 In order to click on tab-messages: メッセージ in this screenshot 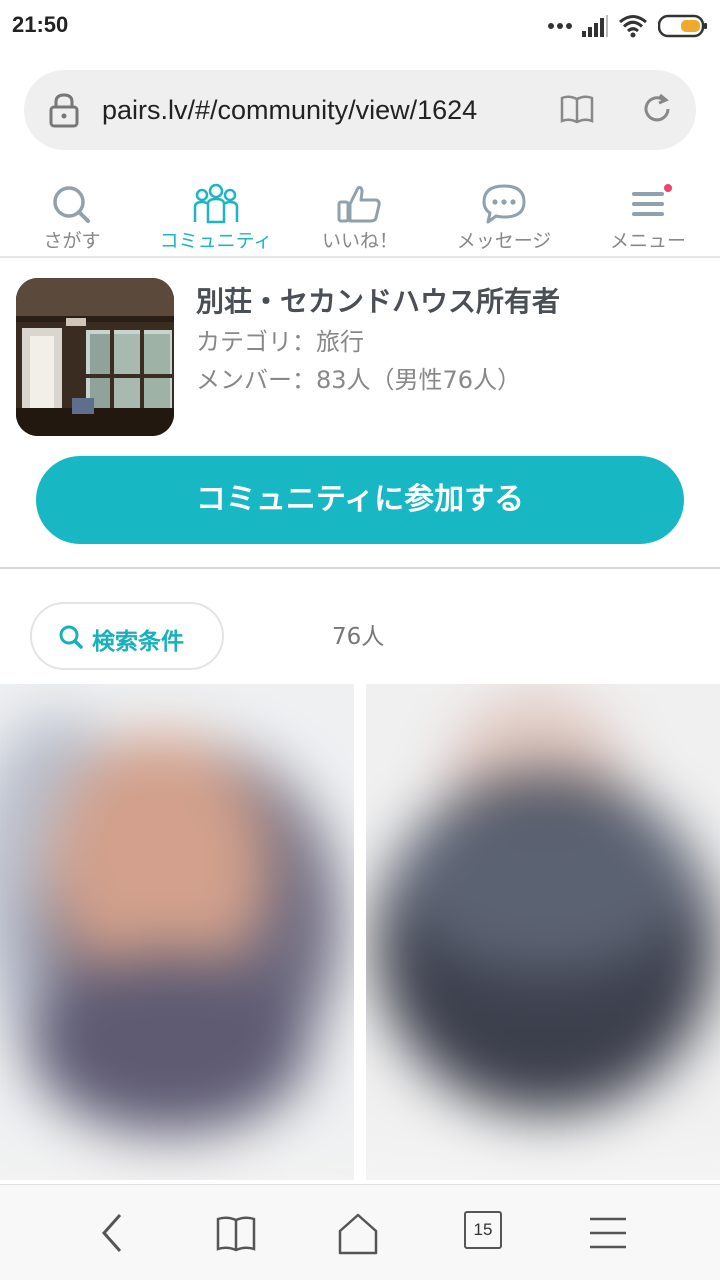, I will do `click(504, 216)`.